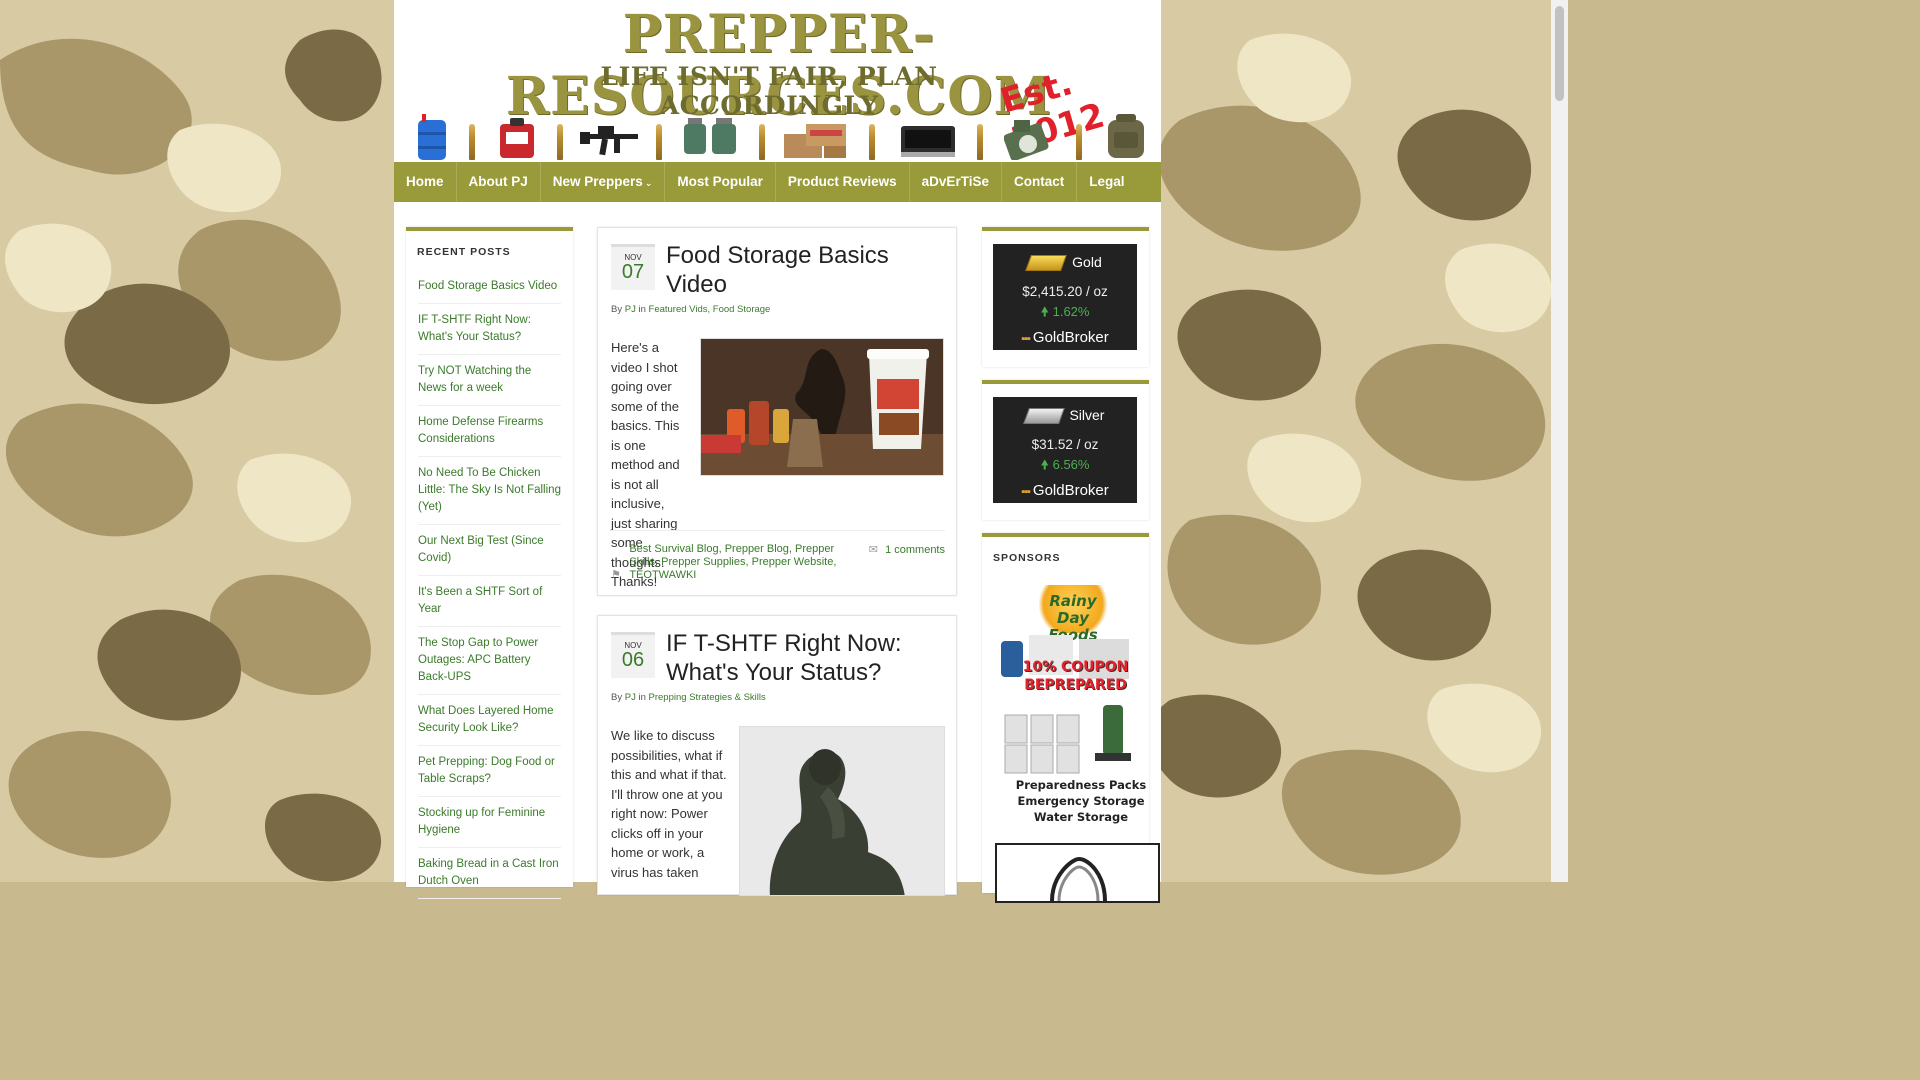 Image resolution: width=1920 pixels, height=1080 pixels. I want to click on post-image-food-storage, so click(822, 407).